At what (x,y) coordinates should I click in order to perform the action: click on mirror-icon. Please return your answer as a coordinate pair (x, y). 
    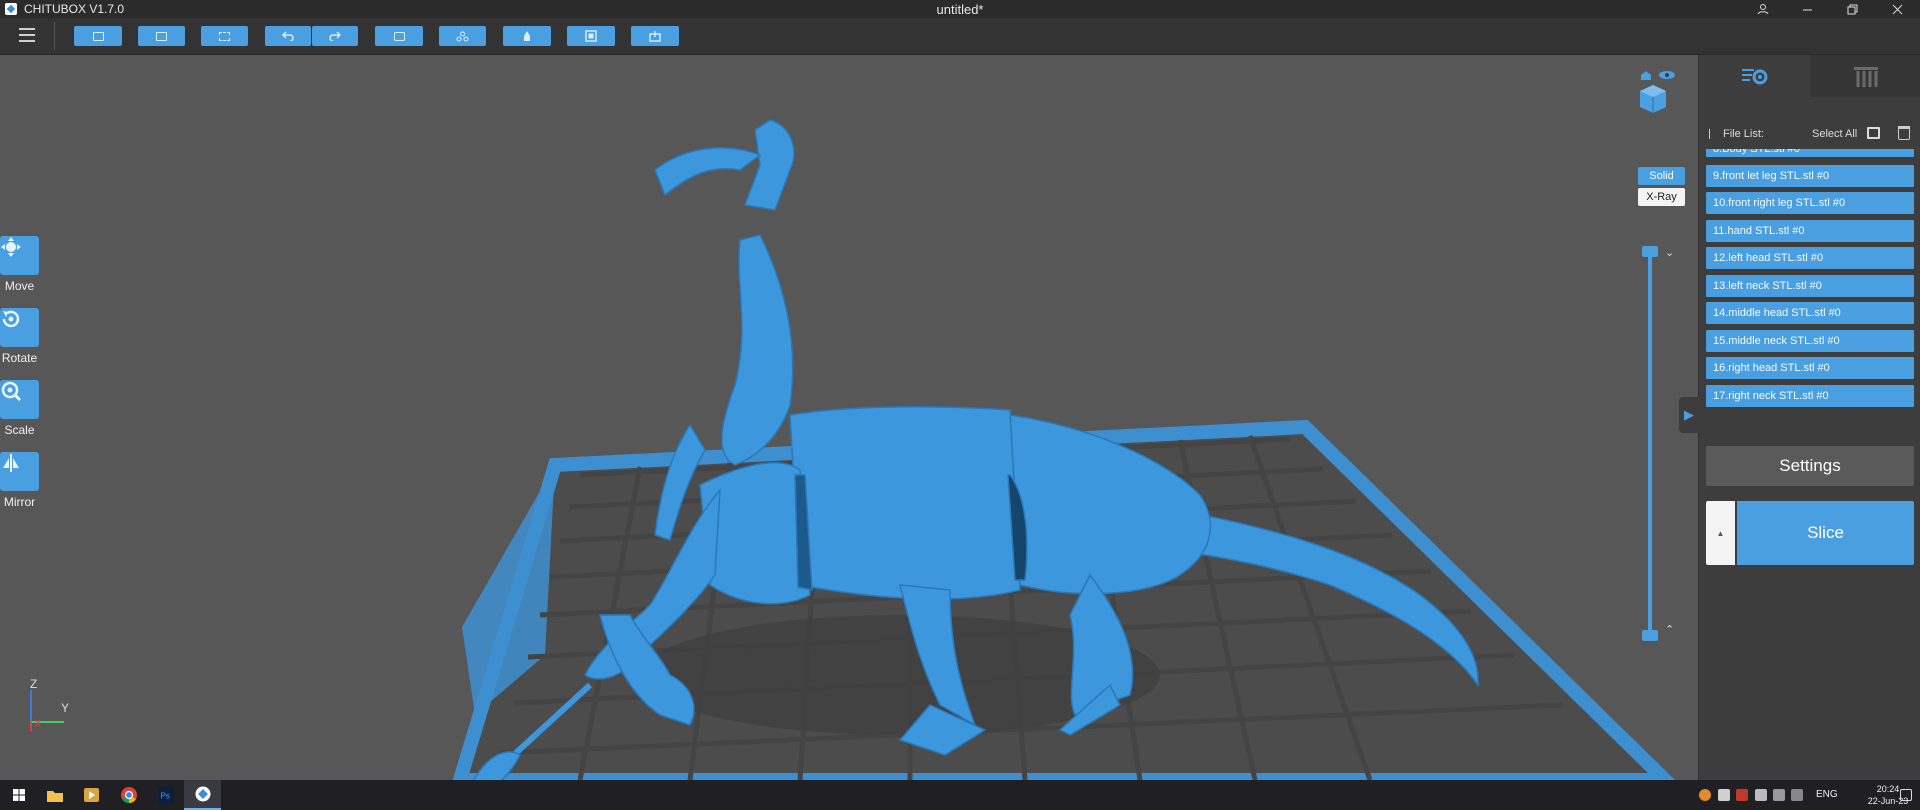
    Looking at the image, I should click on (19, 471).